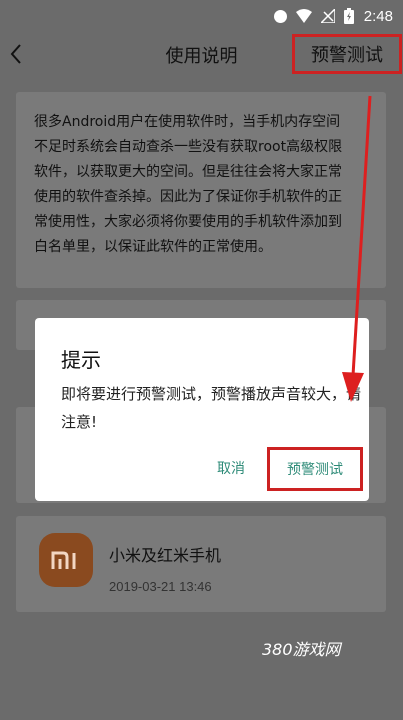  What do you see at coordinates (301, 649) in the screenshot?
I see `watermark: 380游戏网` at bounding box center [301, 649].